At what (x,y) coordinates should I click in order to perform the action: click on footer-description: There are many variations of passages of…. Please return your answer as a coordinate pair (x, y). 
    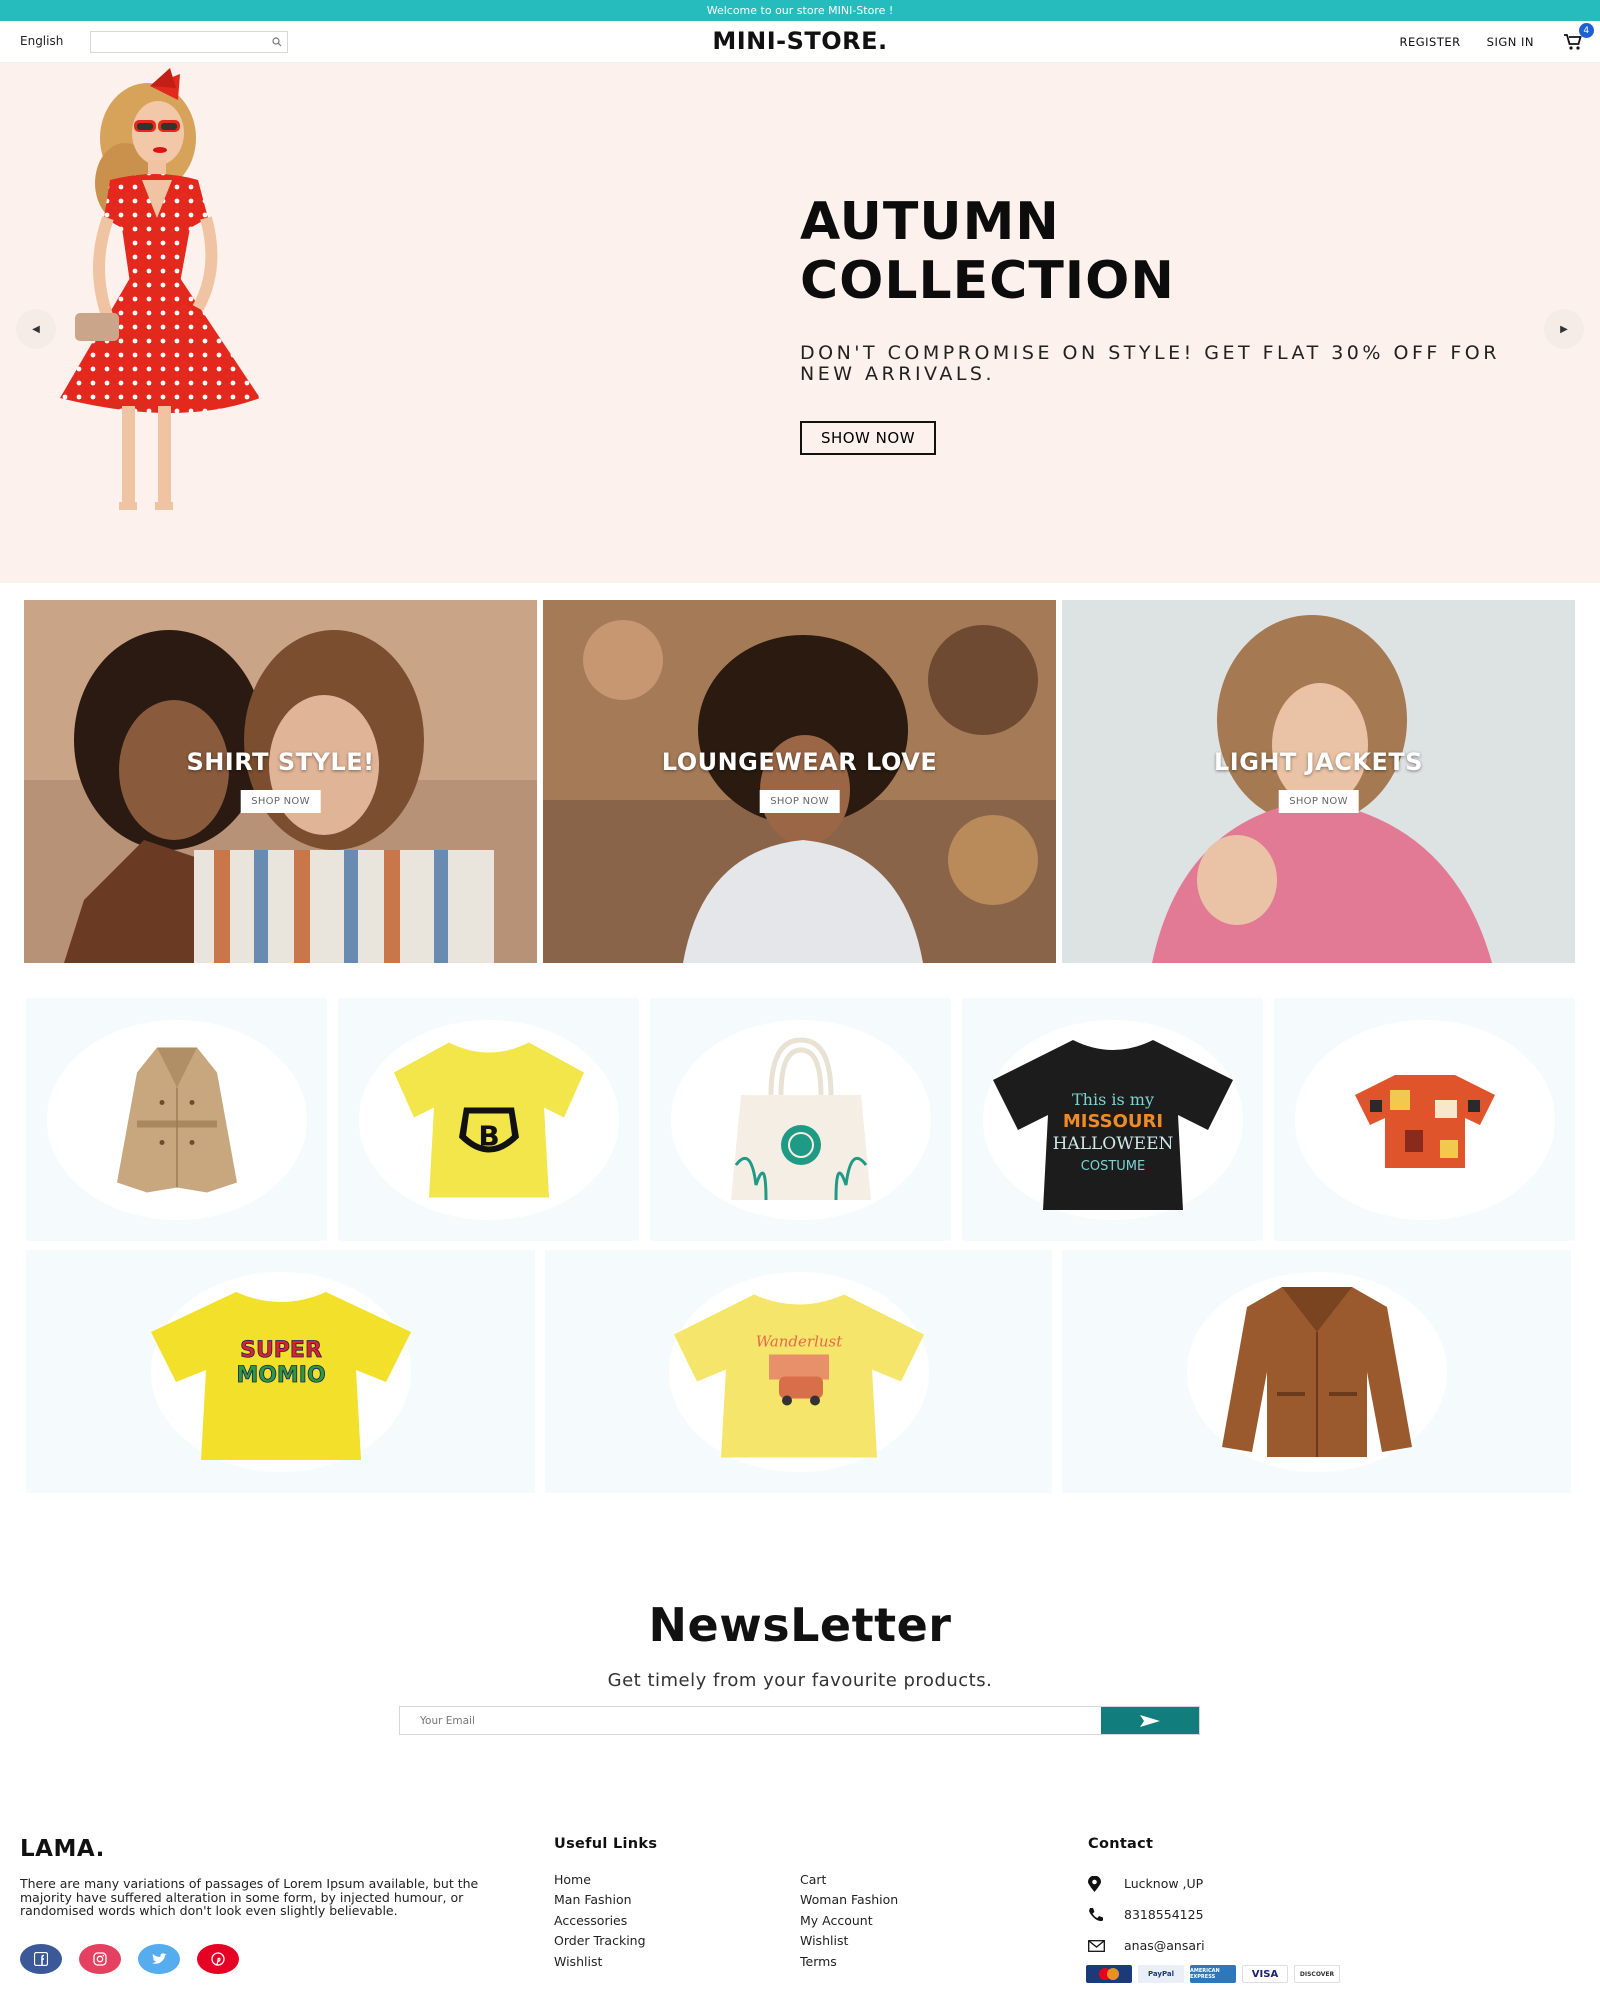
    Looking at the image, I should click on (249, 1897).